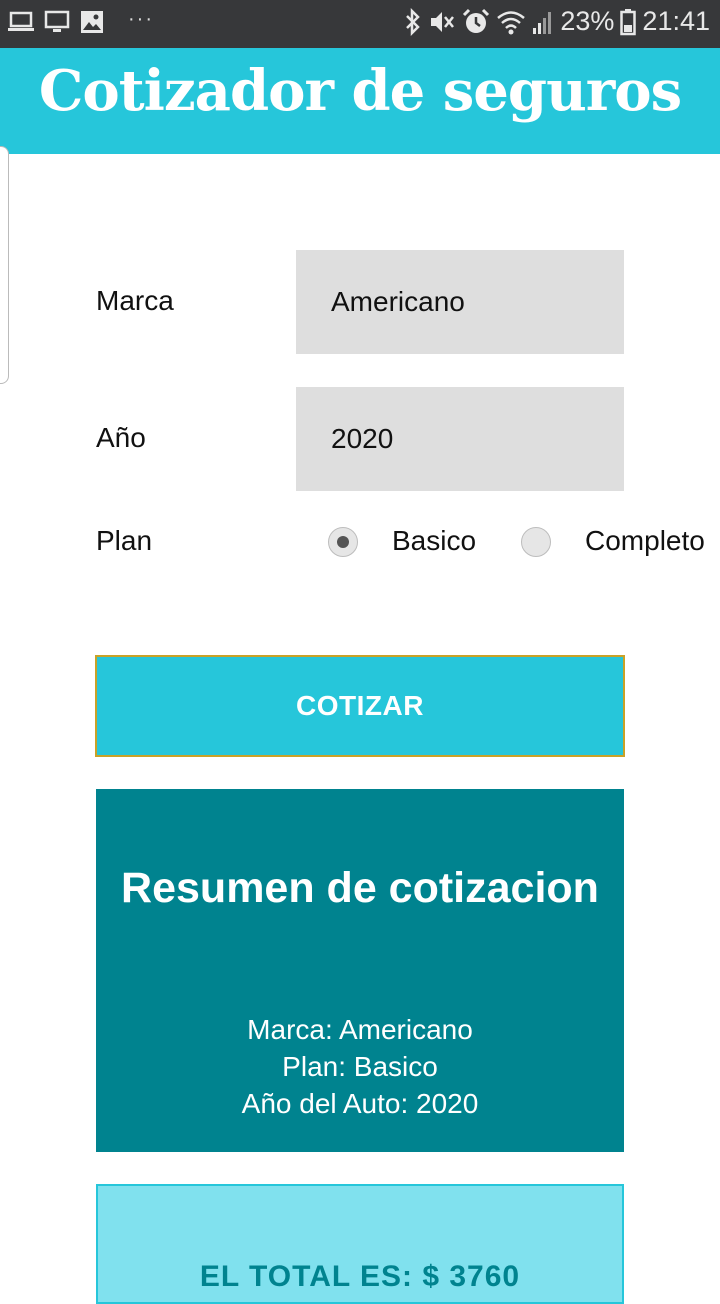 Image resolution: width=720 pixels, height=1304 pixels. What do you see at coordinates (511, 22) in the screenshot?
I see `wifi-icon` at bounding box center [511, 22].